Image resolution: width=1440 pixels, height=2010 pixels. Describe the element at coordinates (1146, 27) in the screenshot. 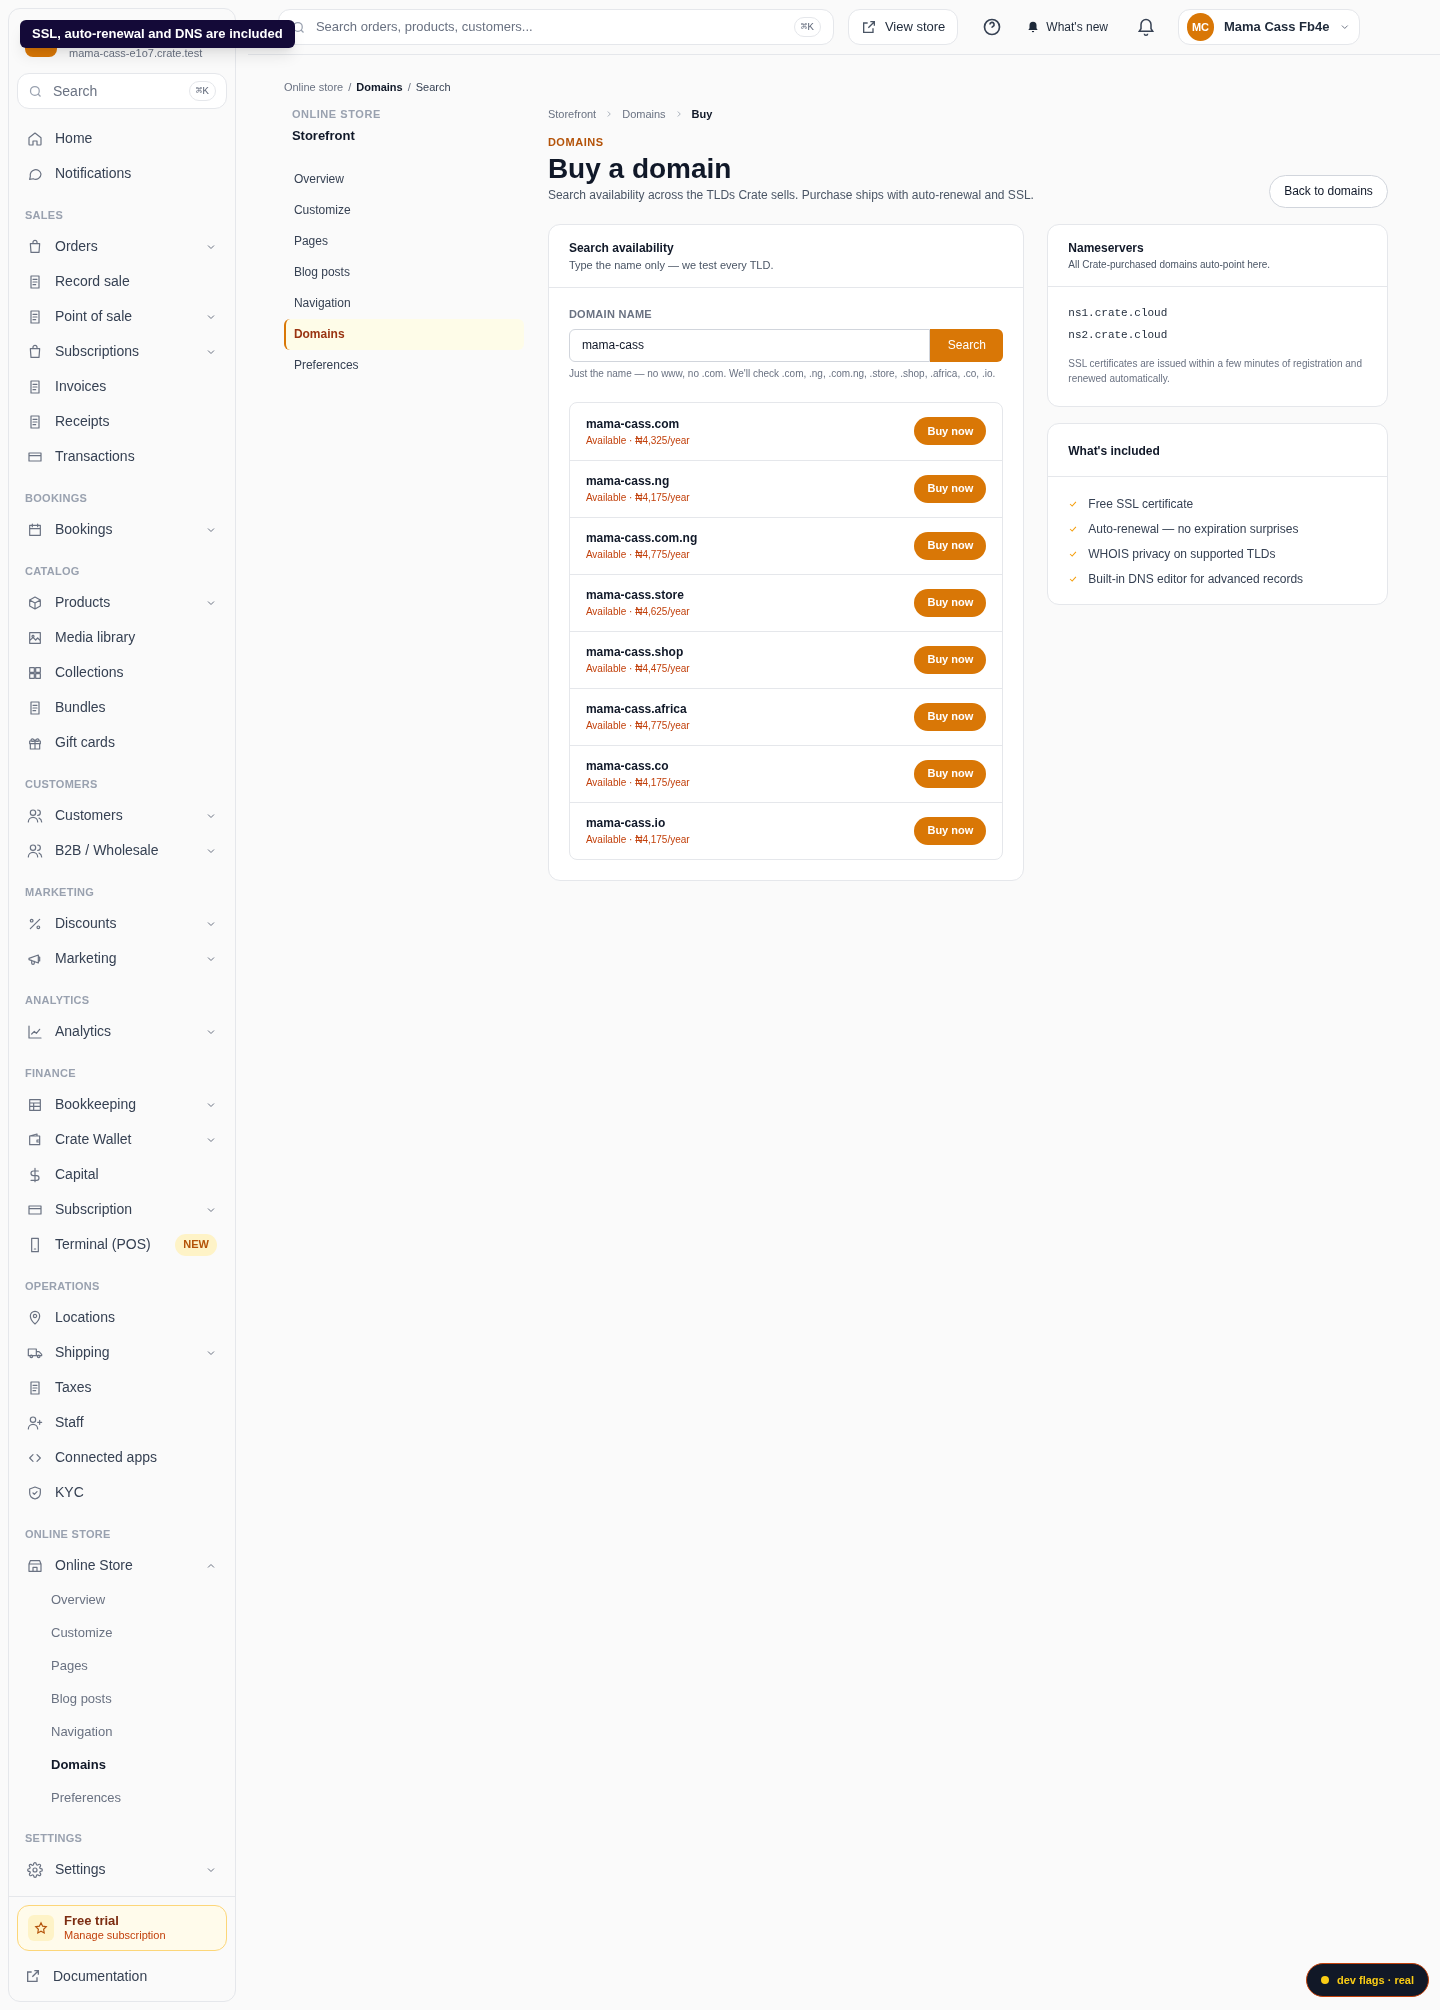

I see `notifications-bell-icon` at that location.